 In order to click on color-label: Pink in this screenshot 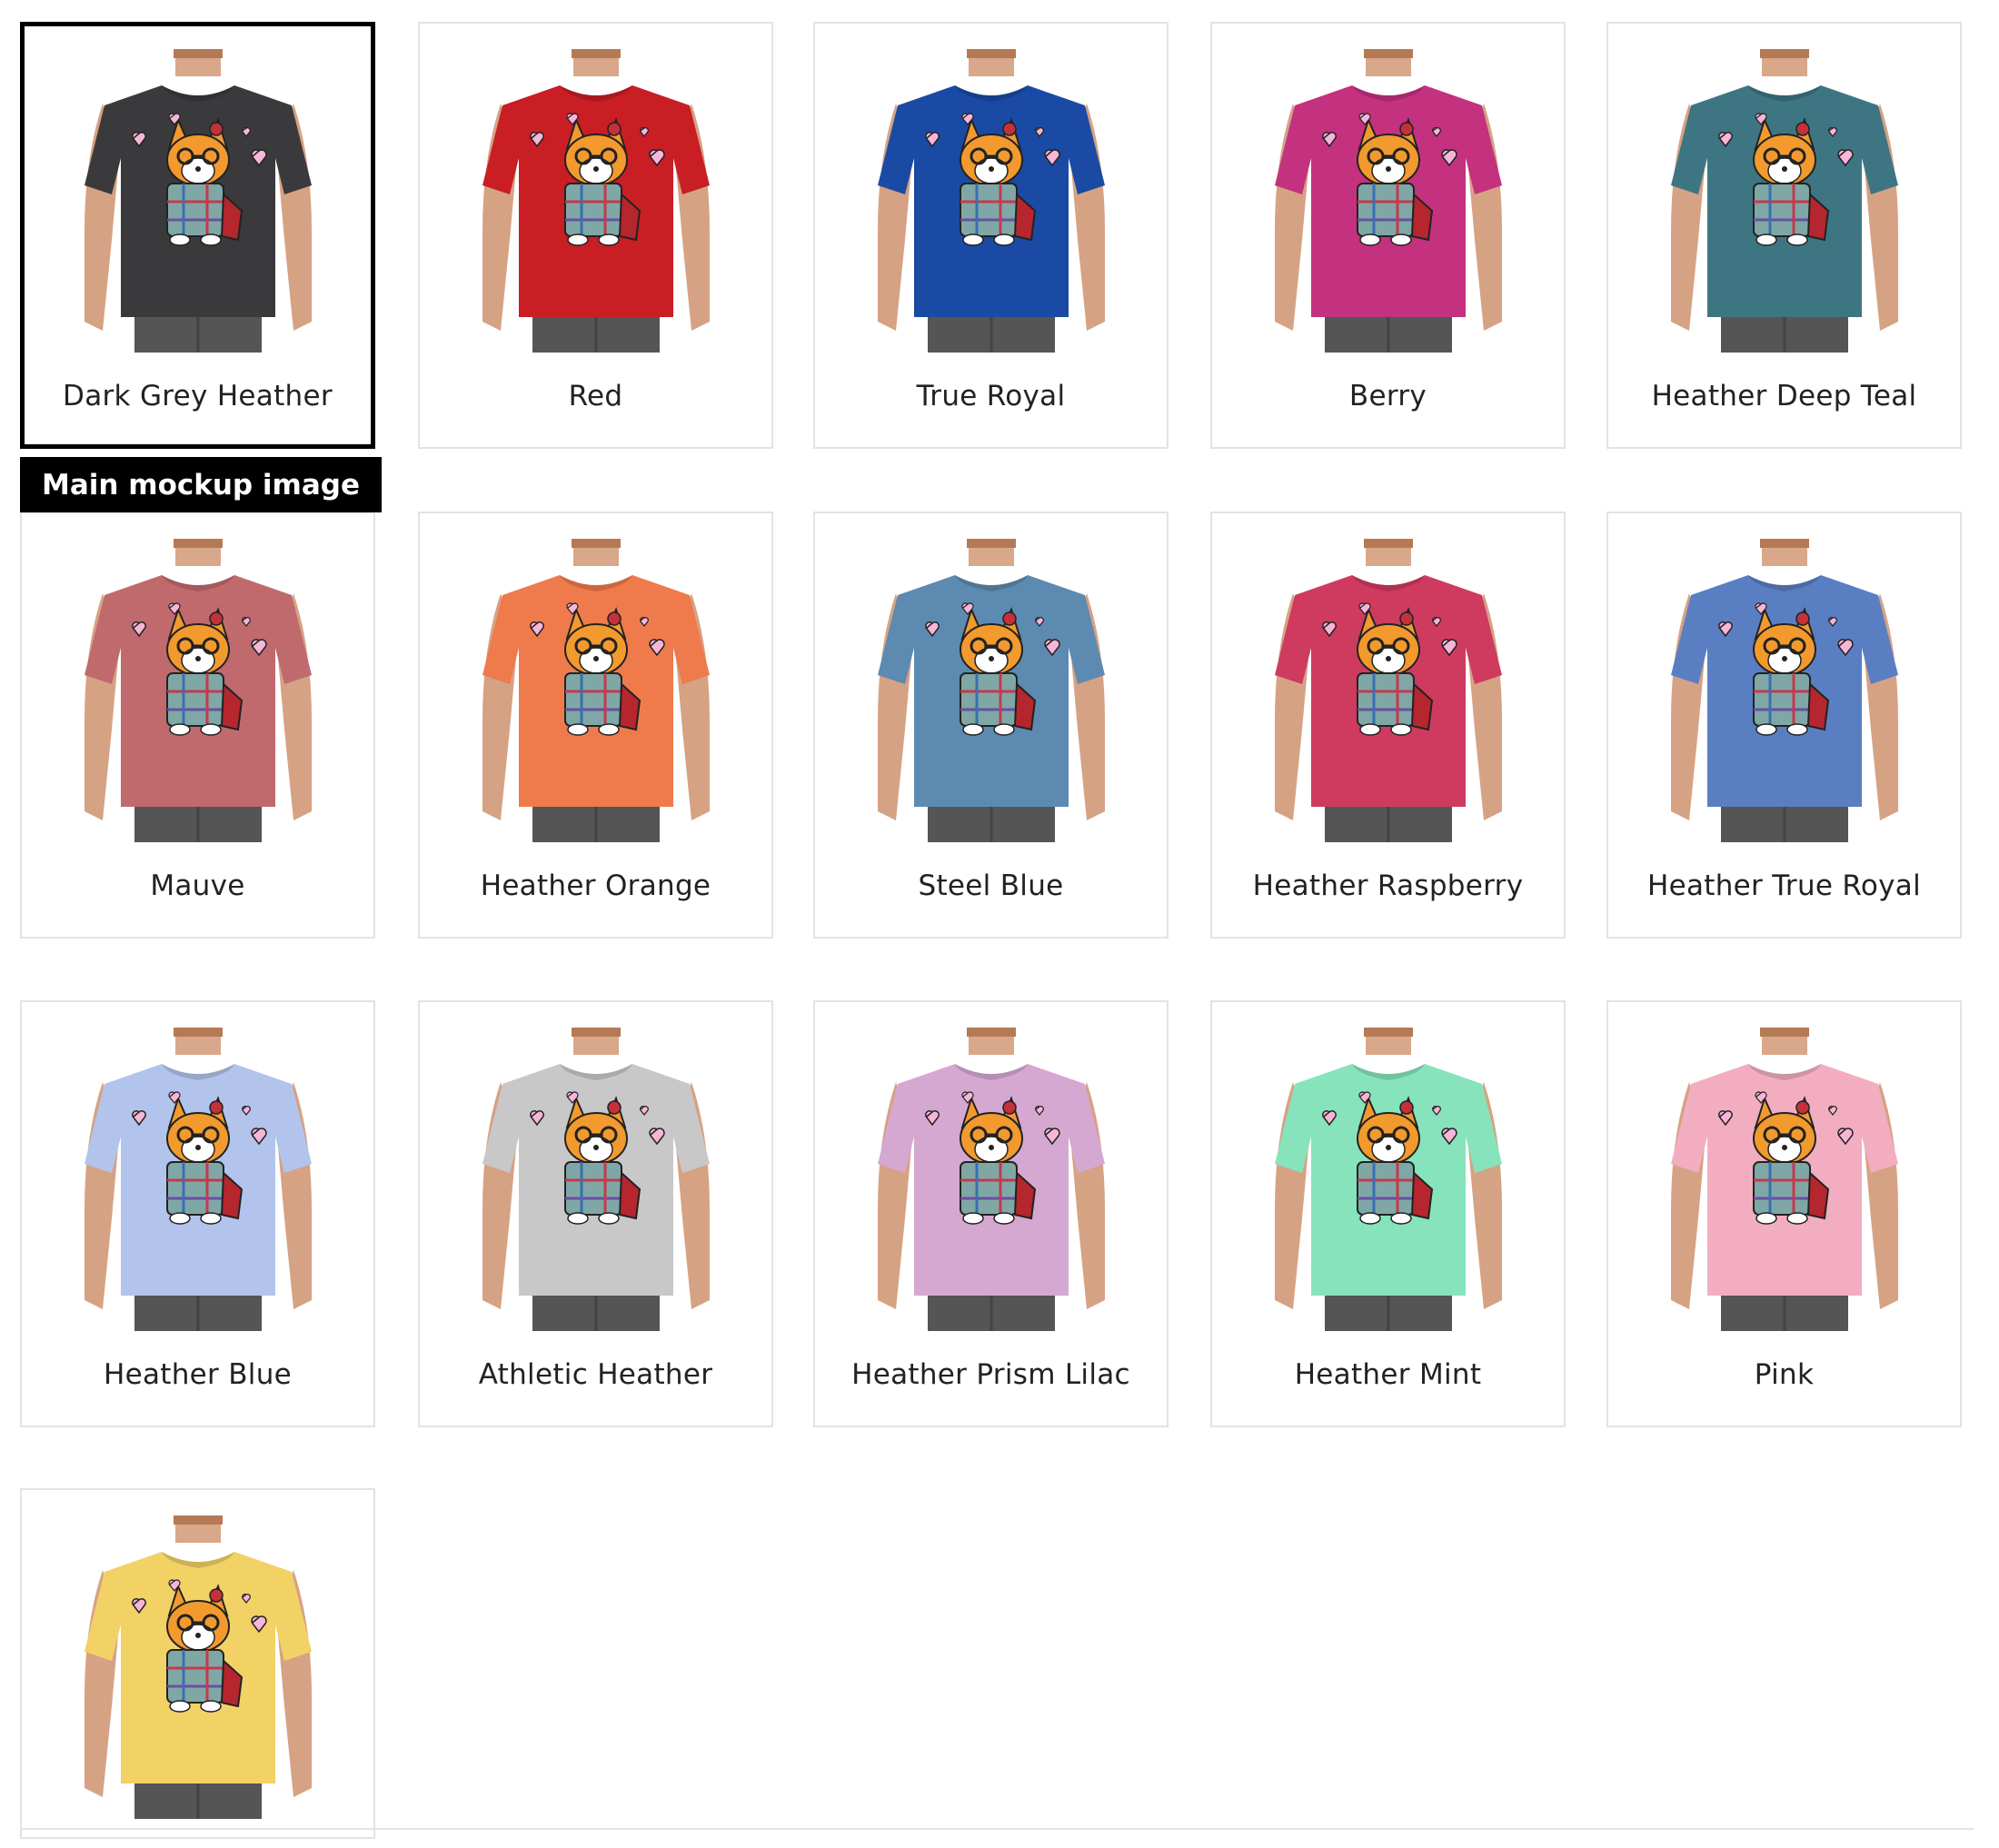, I will do `click(1785, 1374)`.